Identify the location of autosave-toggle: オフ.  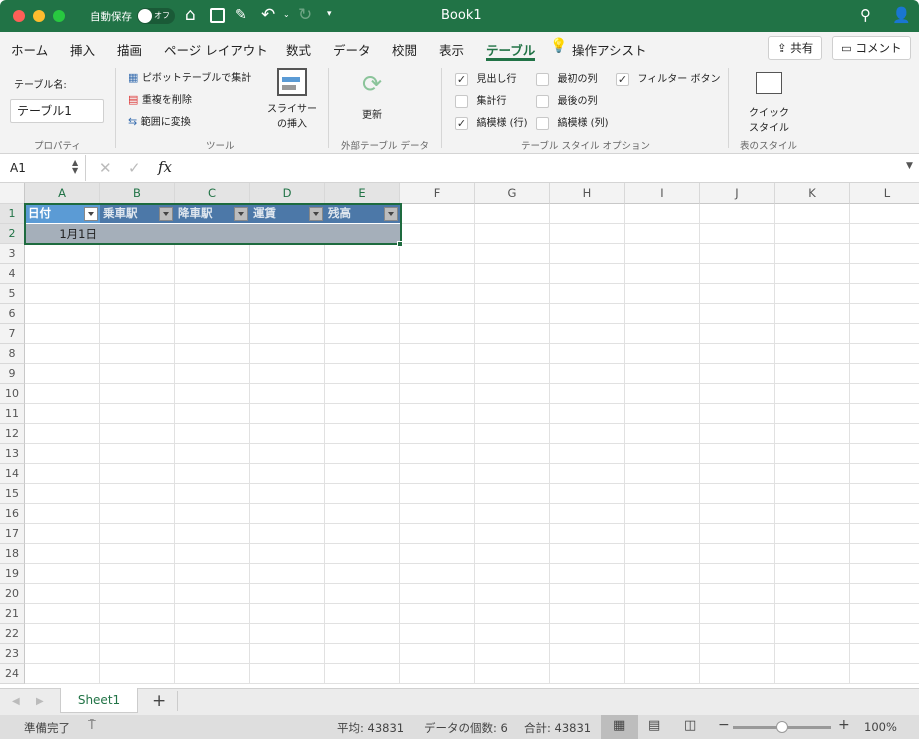
(156, 16).